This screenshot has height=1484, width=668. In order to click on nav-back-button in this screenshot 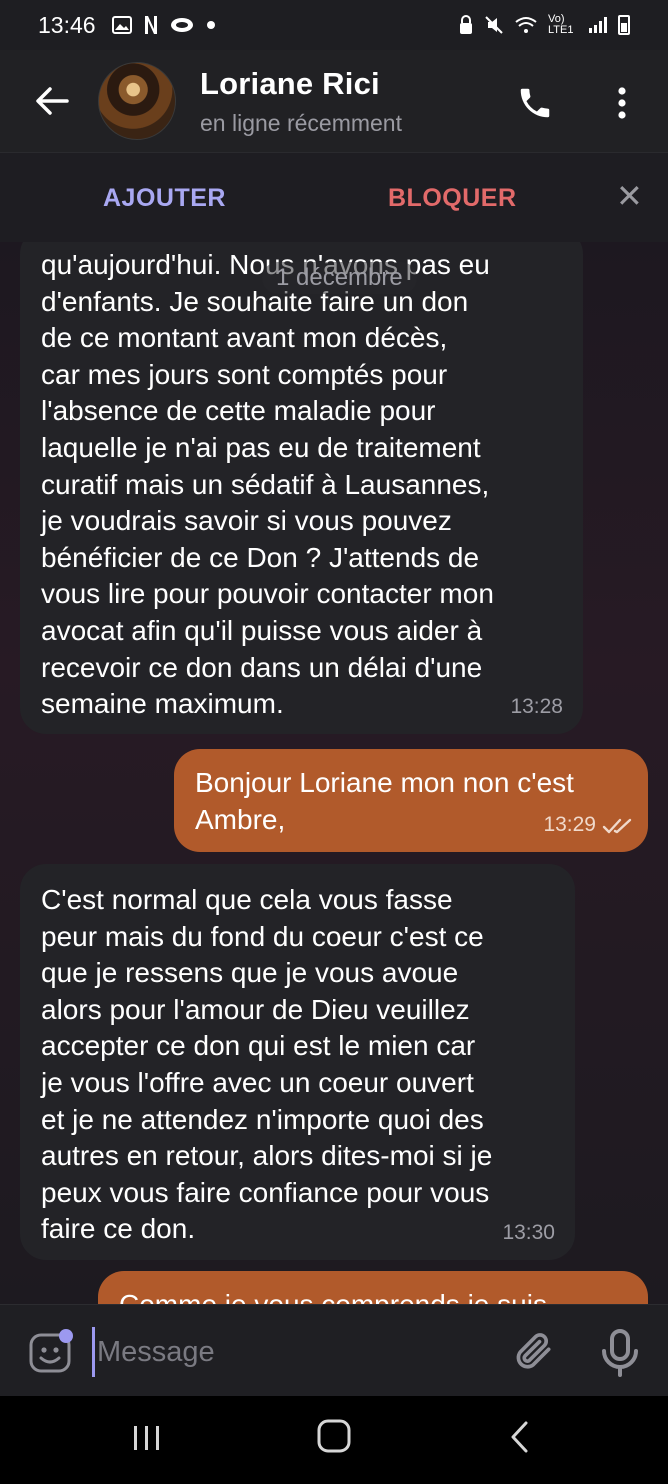, I will do `click(520, 1439)`.